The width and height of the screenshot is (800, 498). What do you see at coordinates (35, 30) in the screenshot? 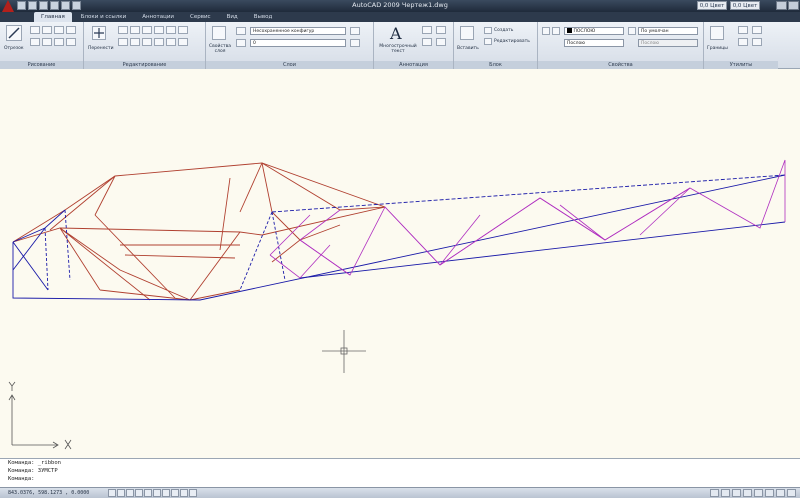
I see `polyline-icon` at bounding box center [35, 30].